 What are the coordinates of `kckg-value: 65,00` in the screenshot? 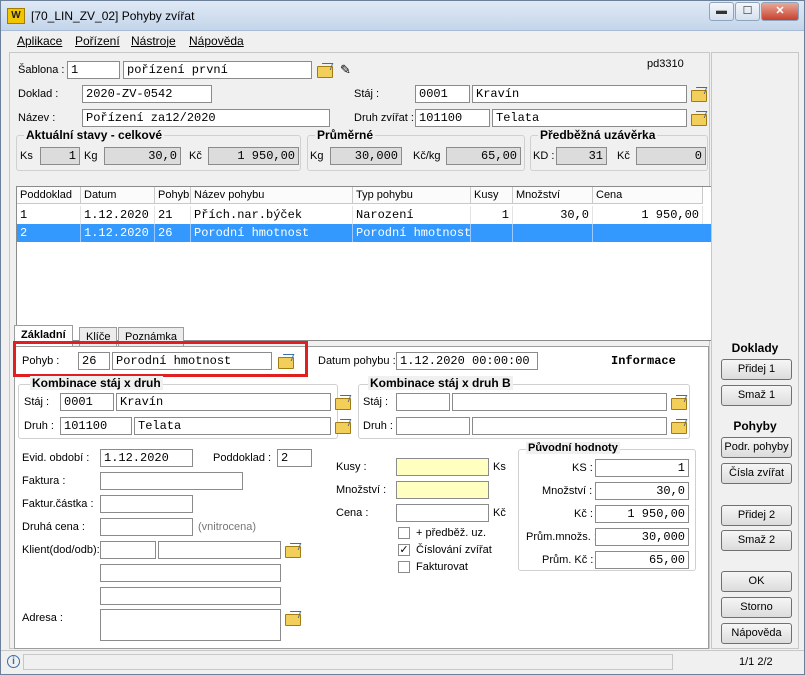 It's located at (483, 156).